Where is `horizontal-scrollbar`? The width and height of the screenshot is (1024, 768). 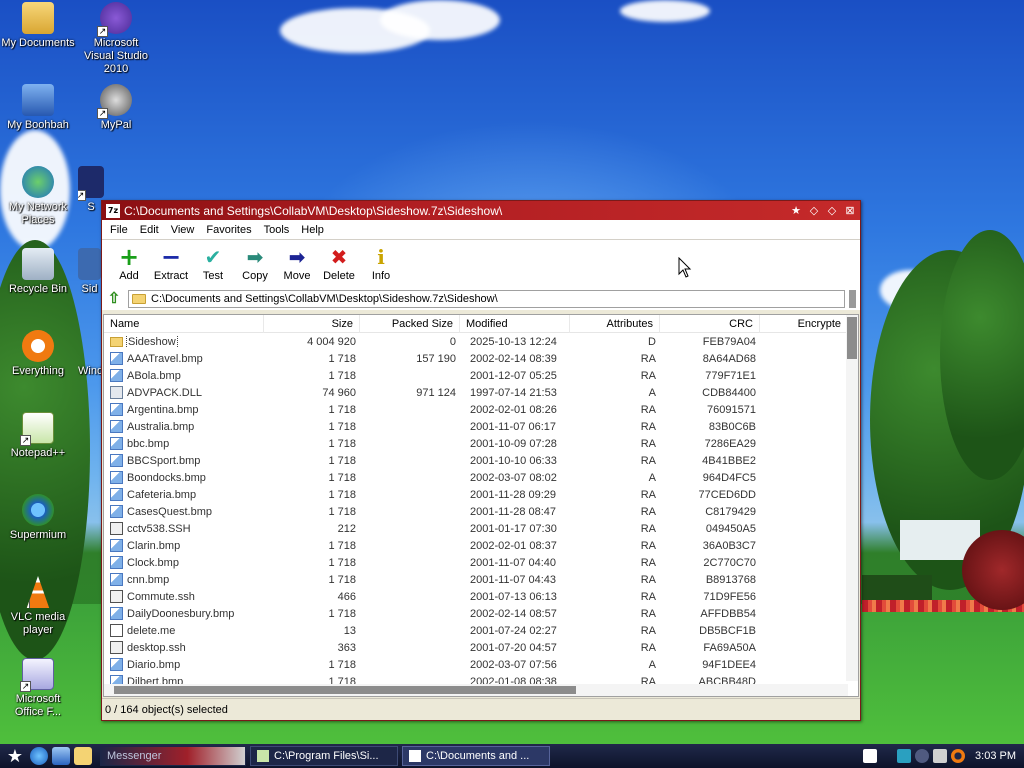
horizontal-scrollbar is located at coordinates (476, 690).